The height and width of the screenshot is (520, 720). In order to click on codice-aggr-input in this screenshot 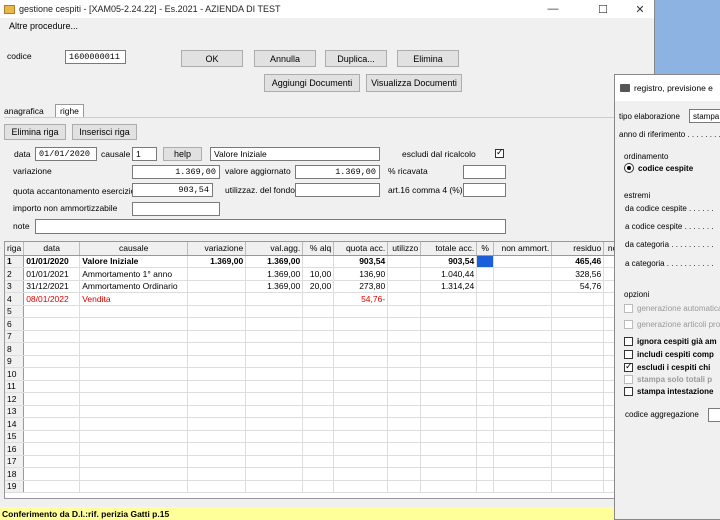, I will do `click(714, 415)`.